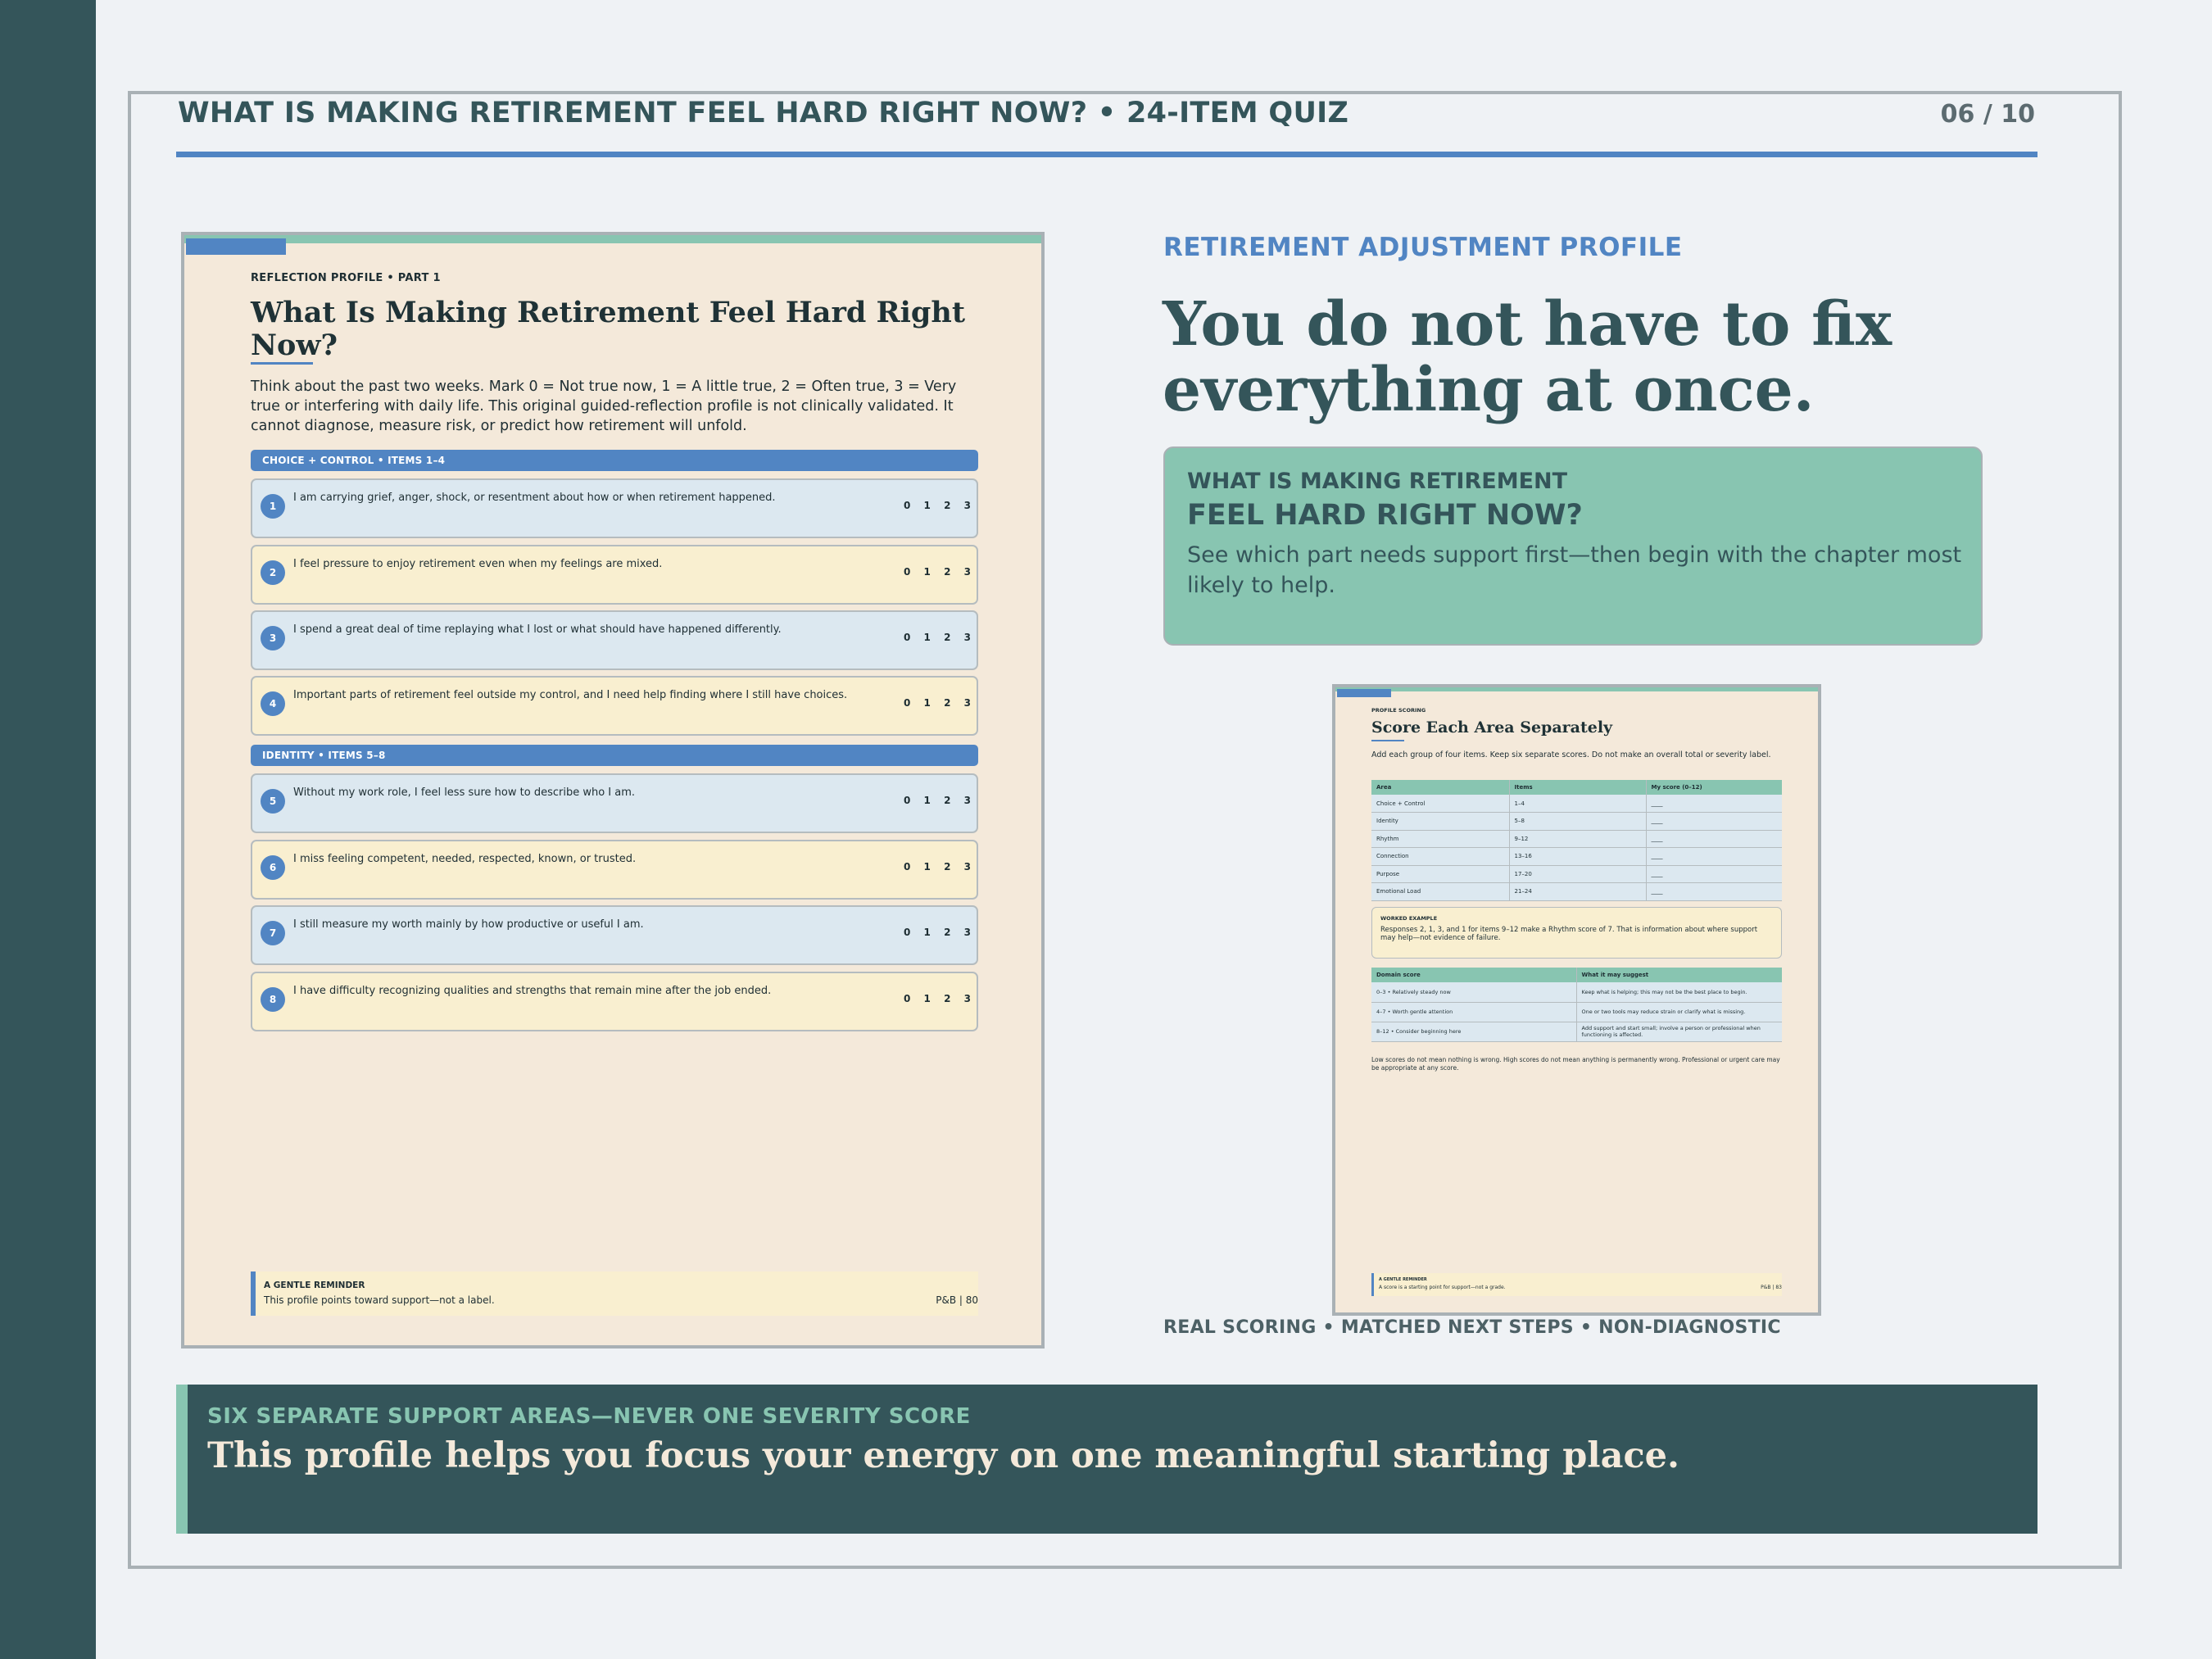 Image resolution: width=2212 pixels, height=1659 pixels. Describe the element at coordinates (1576, 689) in the screenshot. I see `page-top-band` at that location.